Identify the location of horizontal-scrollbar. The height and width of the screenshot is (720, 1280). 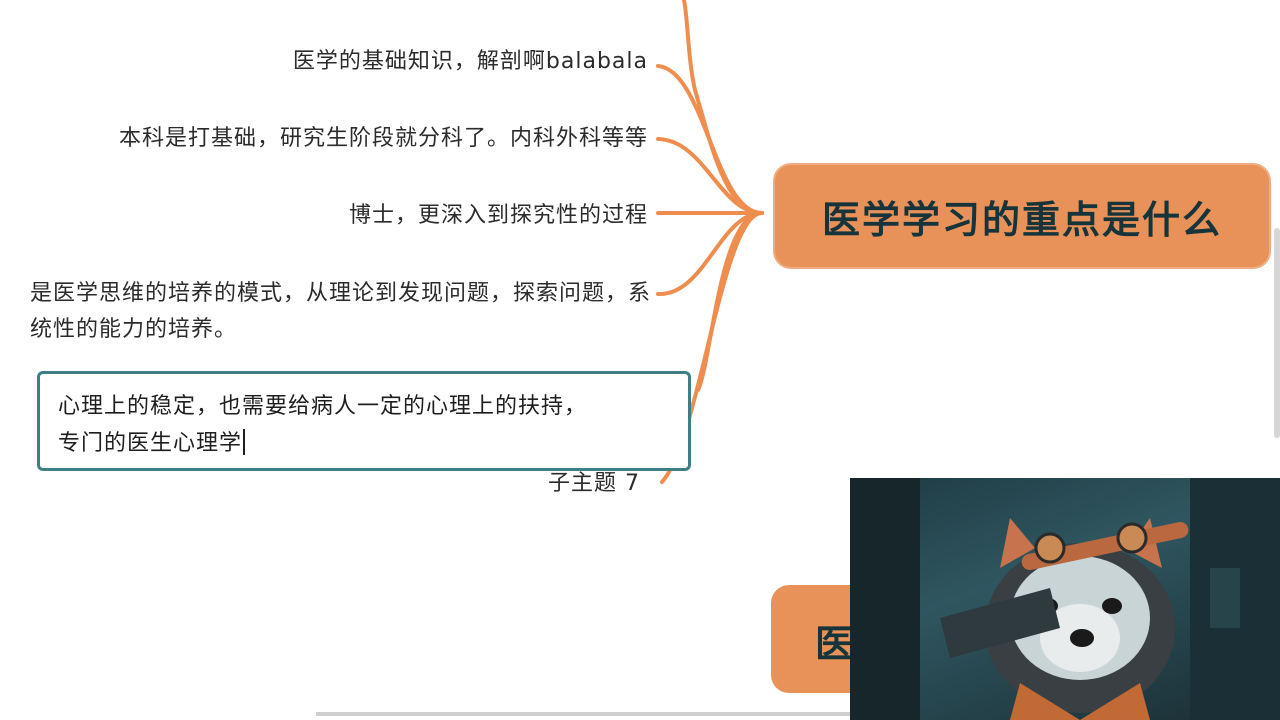
(586, 714).